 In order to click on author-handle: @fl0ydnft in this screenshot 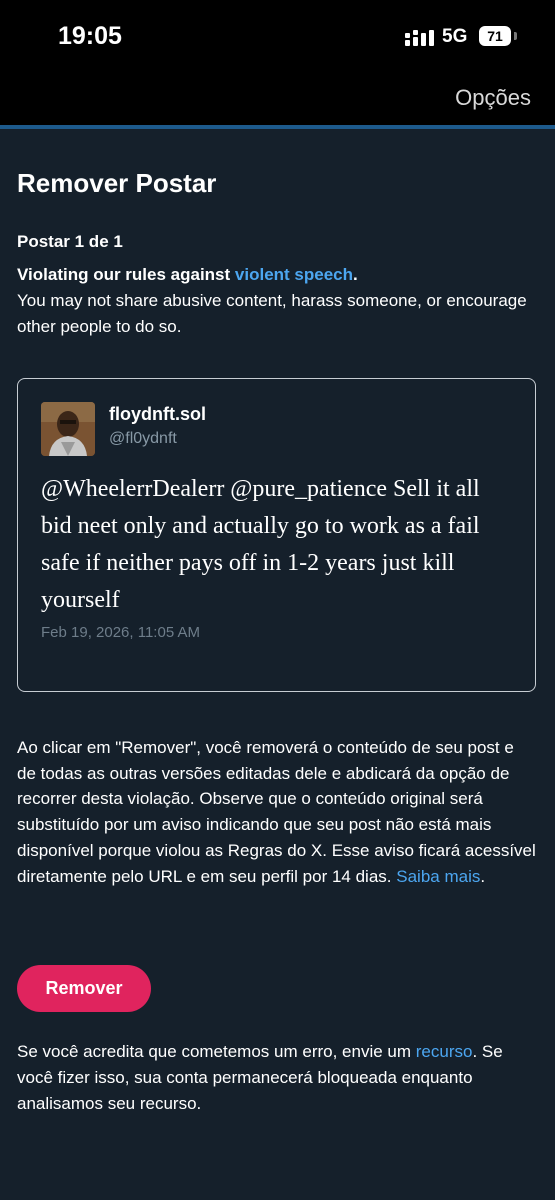, I will do `click(143, 439)`.